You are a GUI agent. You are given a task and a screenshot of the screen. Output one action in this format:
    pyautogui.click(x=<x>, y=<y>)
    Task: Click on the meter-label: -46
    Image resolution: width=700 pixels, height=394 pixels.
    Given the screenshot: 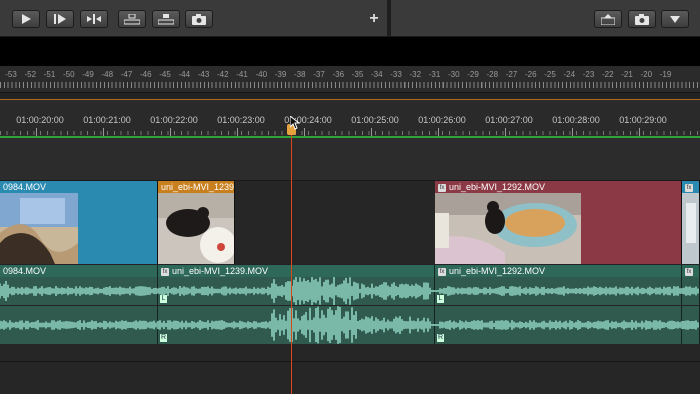 What is the action you would take?
    pyautogui.click(x=145, y=74)
    